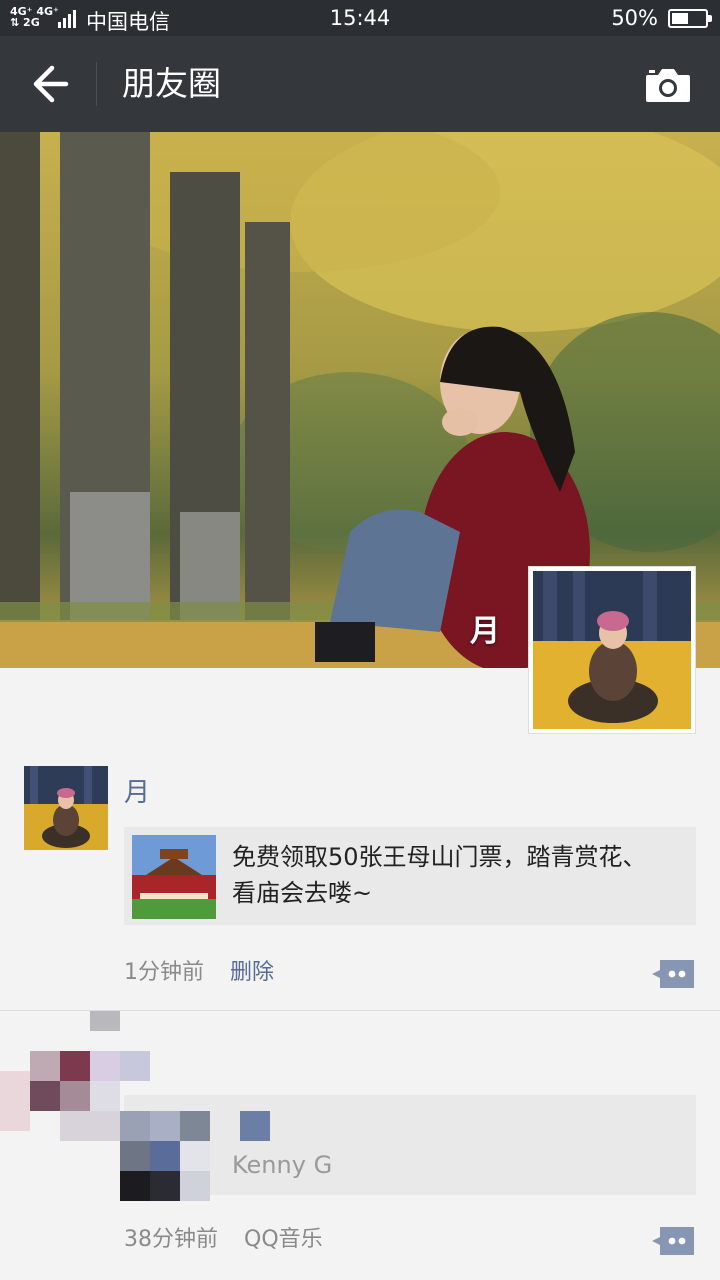 The image size is (720, 1280). What do you see at coordinates (360, 18) in the screenshot?
I see `status-bar: 4G⁺ 4G⁺ ⇅ 2G 中国电信 15:44 50%` at bounding box center [360, 18].